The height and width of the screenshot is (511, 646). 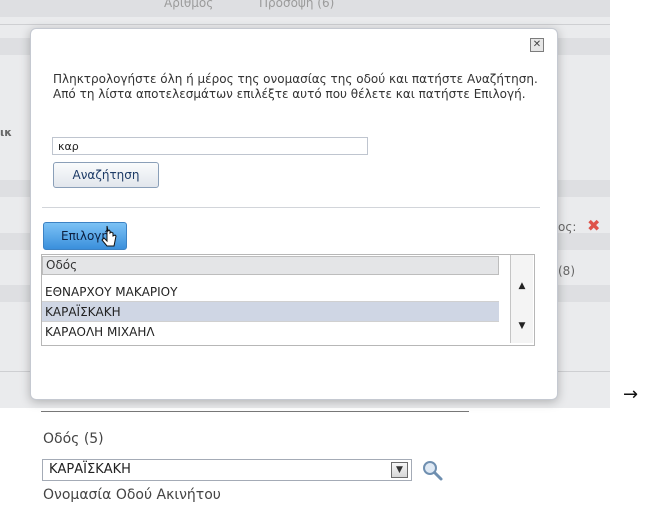 I want to click on magnifier-icon, so click(x=432, y=470).